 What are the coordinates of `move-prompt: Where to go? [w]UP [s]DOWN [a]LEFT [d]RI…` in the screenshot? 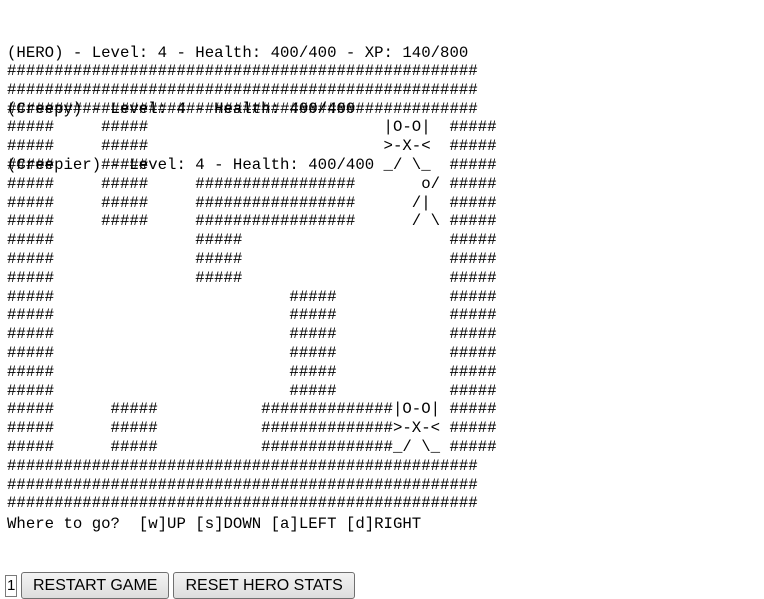 It's located at (214, 524).